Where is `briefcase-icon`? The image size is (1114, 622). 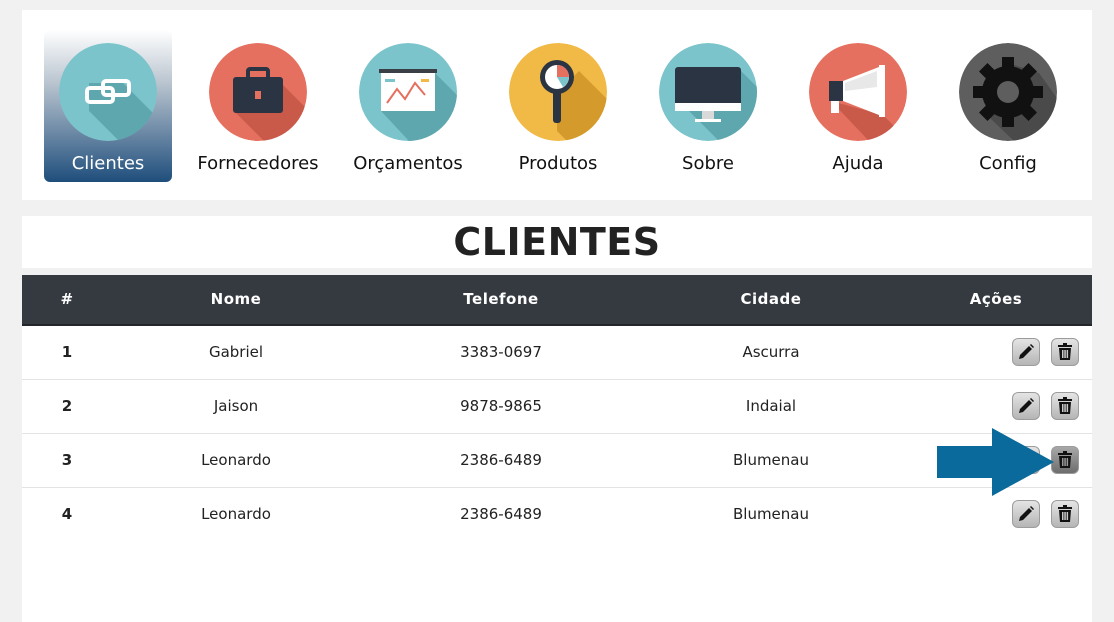 briefcase-icon is located at coordinates (258, 92).